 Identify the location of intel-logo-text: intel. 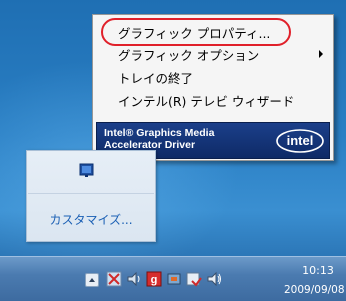
(300, 140).